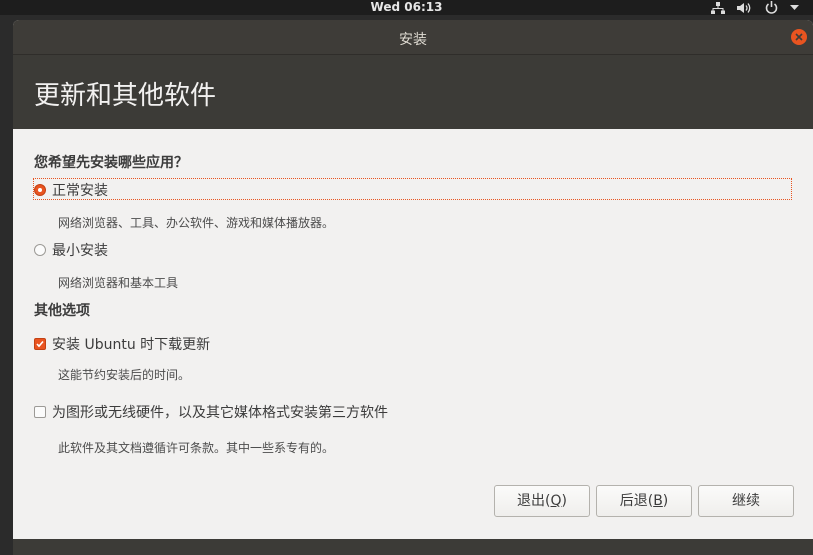 This screenshot has height=555, width=813. I want to click on minimal-install-desc: 网络浏览器和基本工具, so click(118, 283).